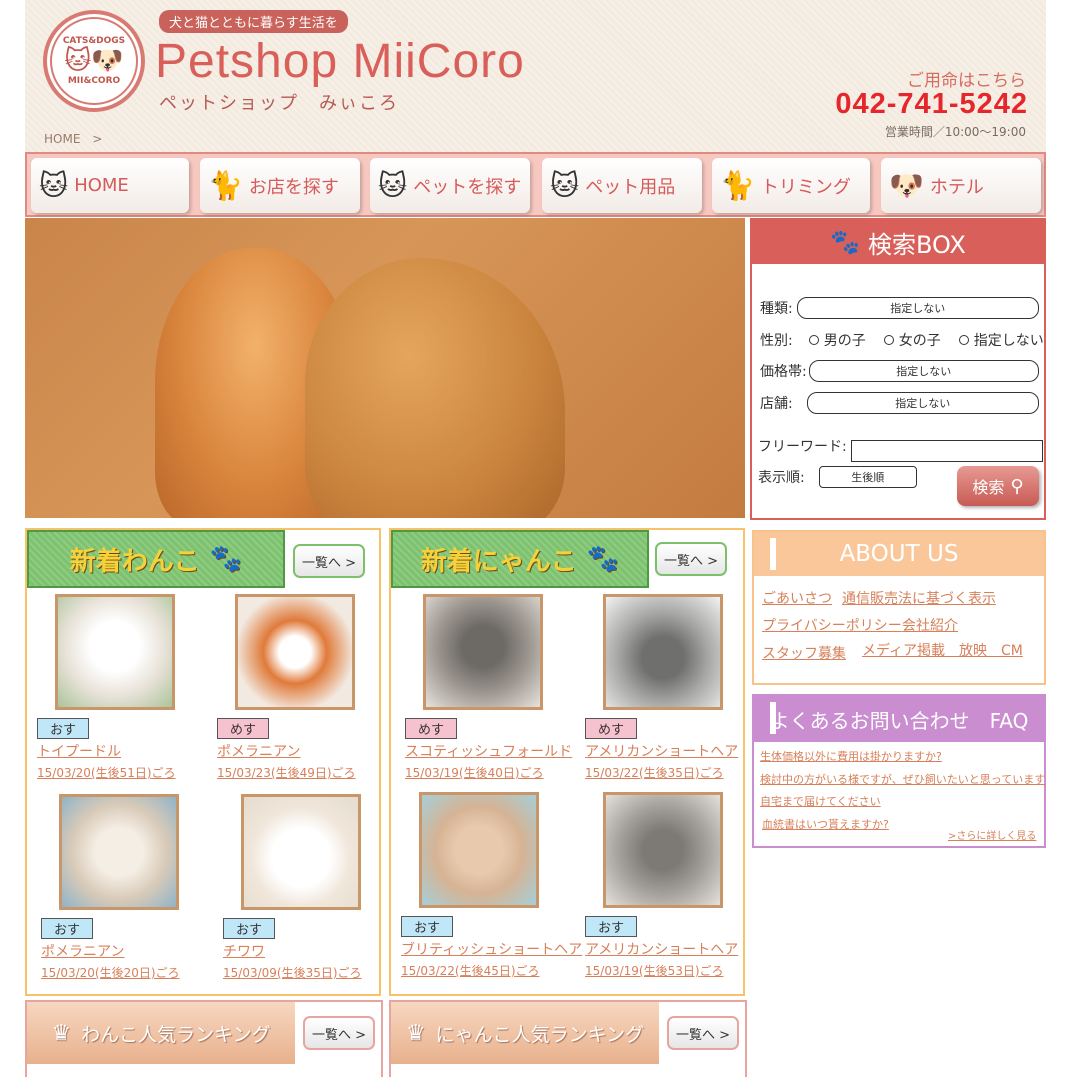  Describe the element at coordinates (485, 772) in the screenshot. I see `birth-date: 15/03/19(生後40日)ごろ` at that location.